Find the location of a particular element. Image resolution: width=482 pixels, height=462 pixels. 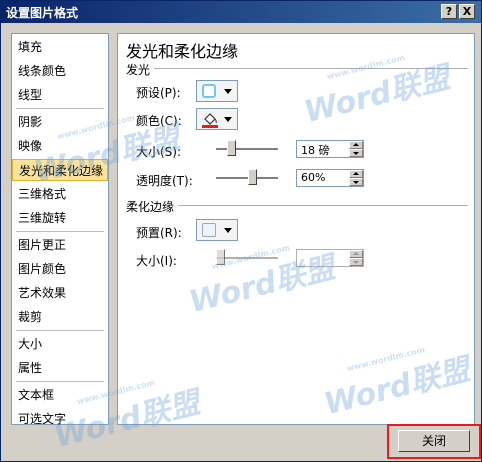

sidebar-item: 属性 is located at coordinates (60, 368).